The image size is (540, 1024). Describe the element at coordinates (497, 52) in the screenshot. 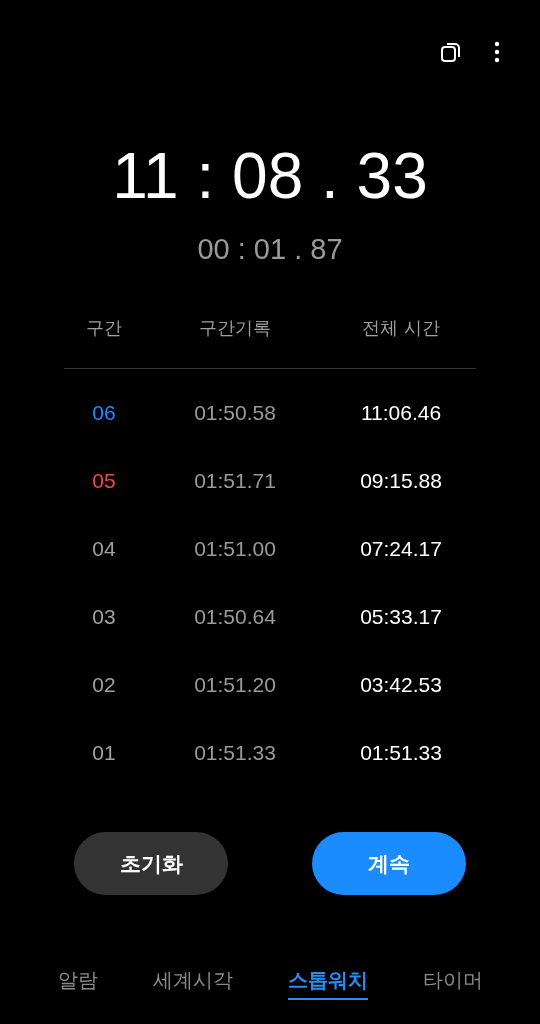

I see `more-icon` at that location.